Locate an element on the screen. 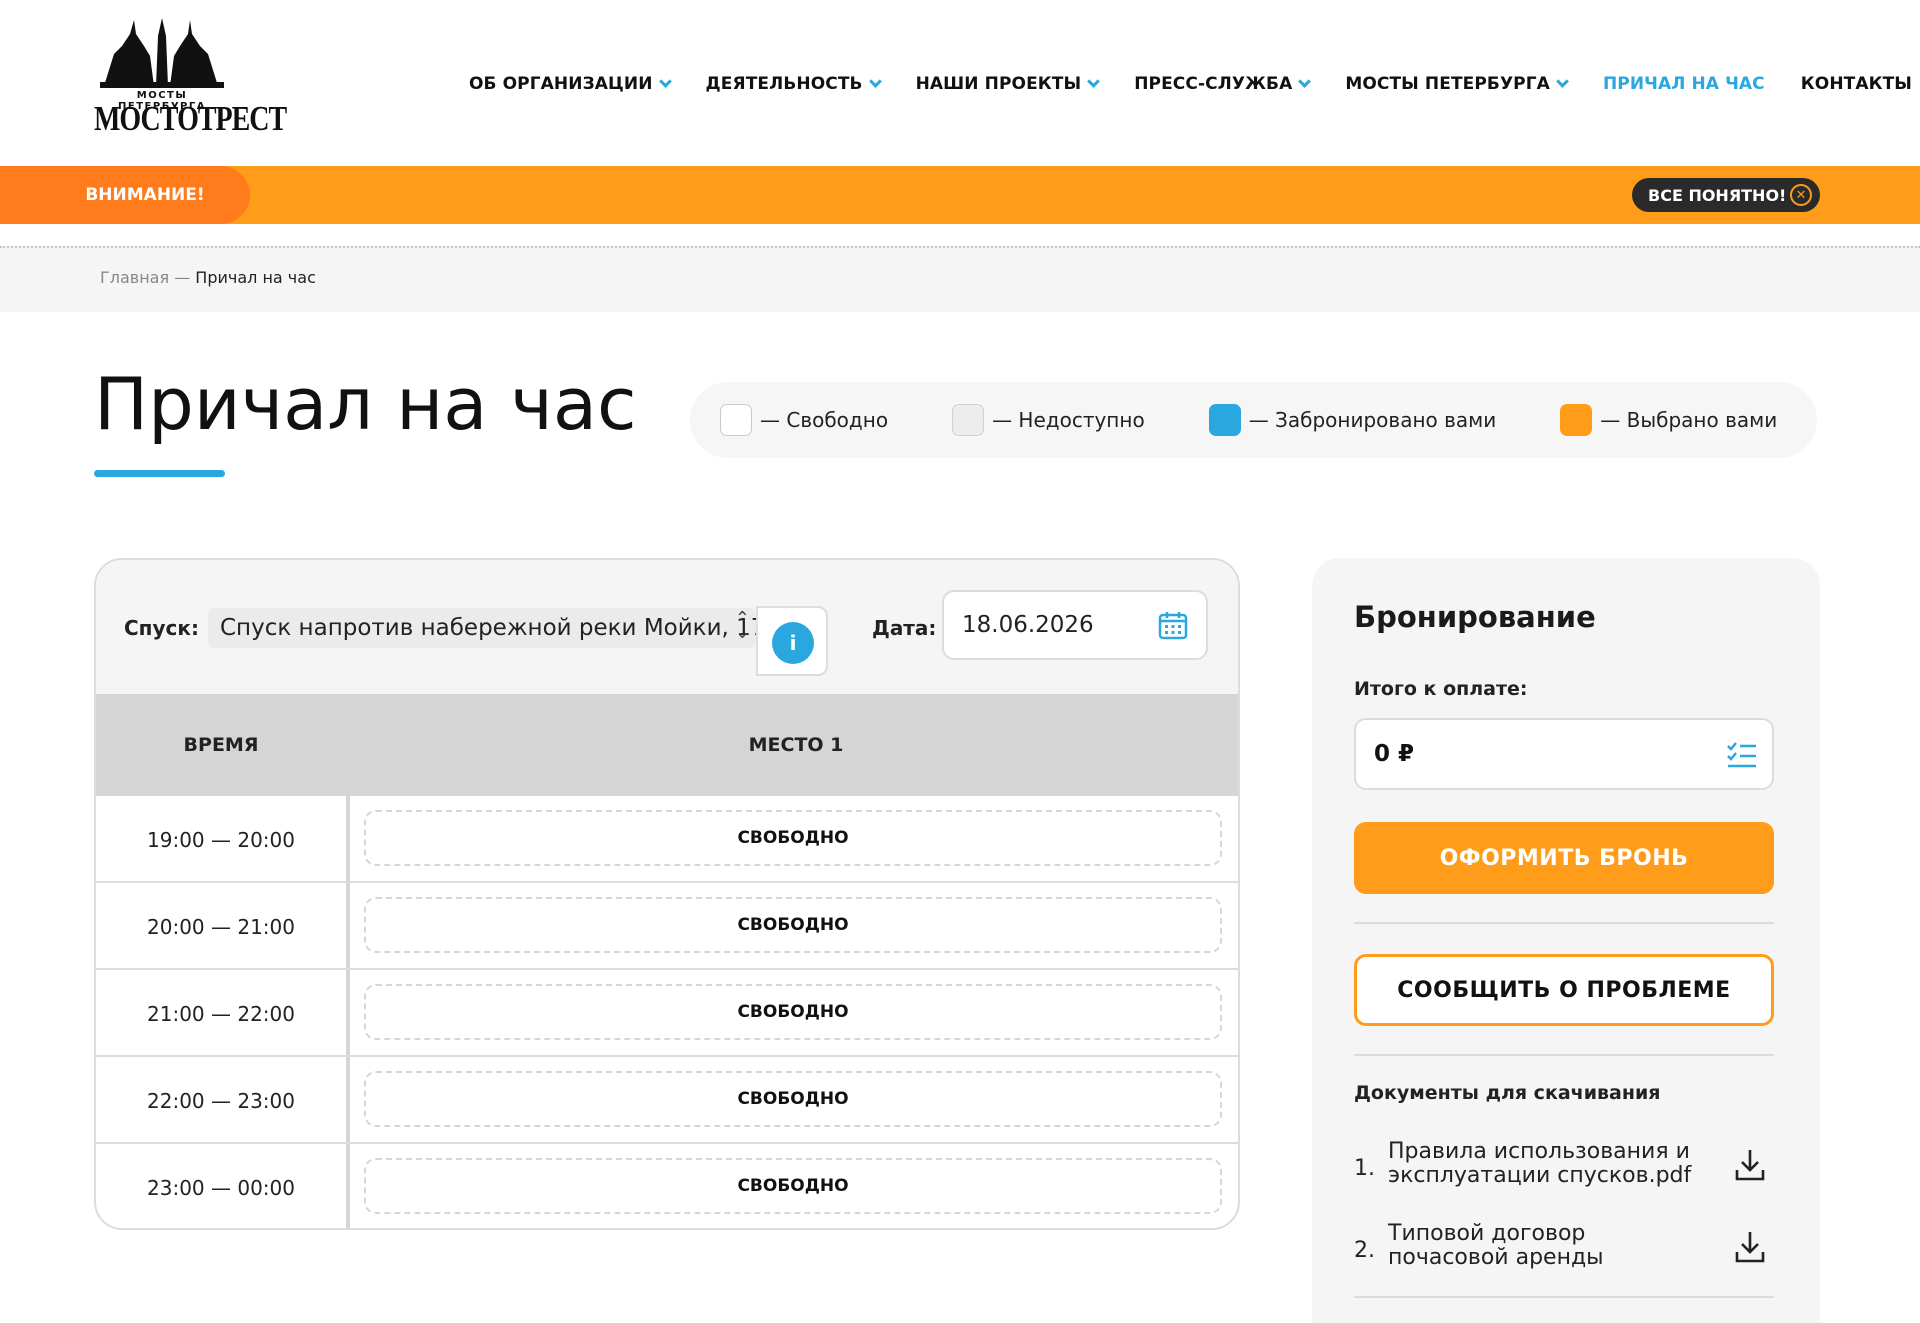 The width and height of the screenshot is (1920, 1323). mostotrest-logo: МОСТЫ ПЕТЕРБУРГА МОСТОТРЕСТ is located at coordinates (190, 80).